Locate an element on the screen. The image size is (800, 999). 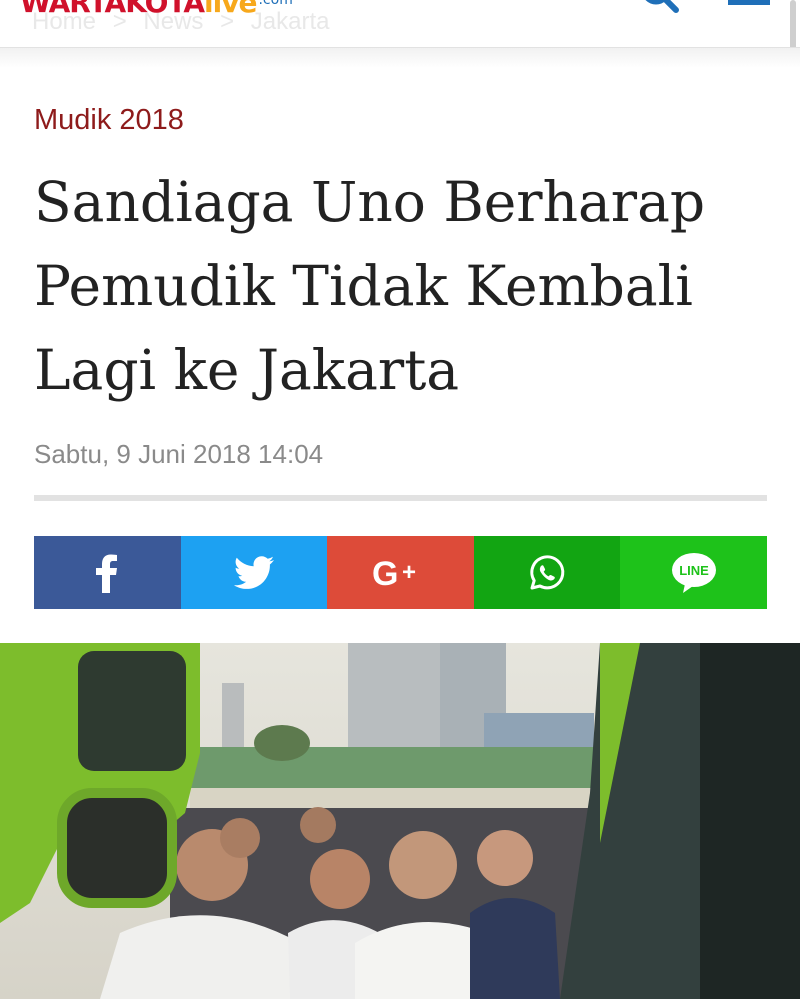
share-twitter-button is located at coordinates (254, 572).